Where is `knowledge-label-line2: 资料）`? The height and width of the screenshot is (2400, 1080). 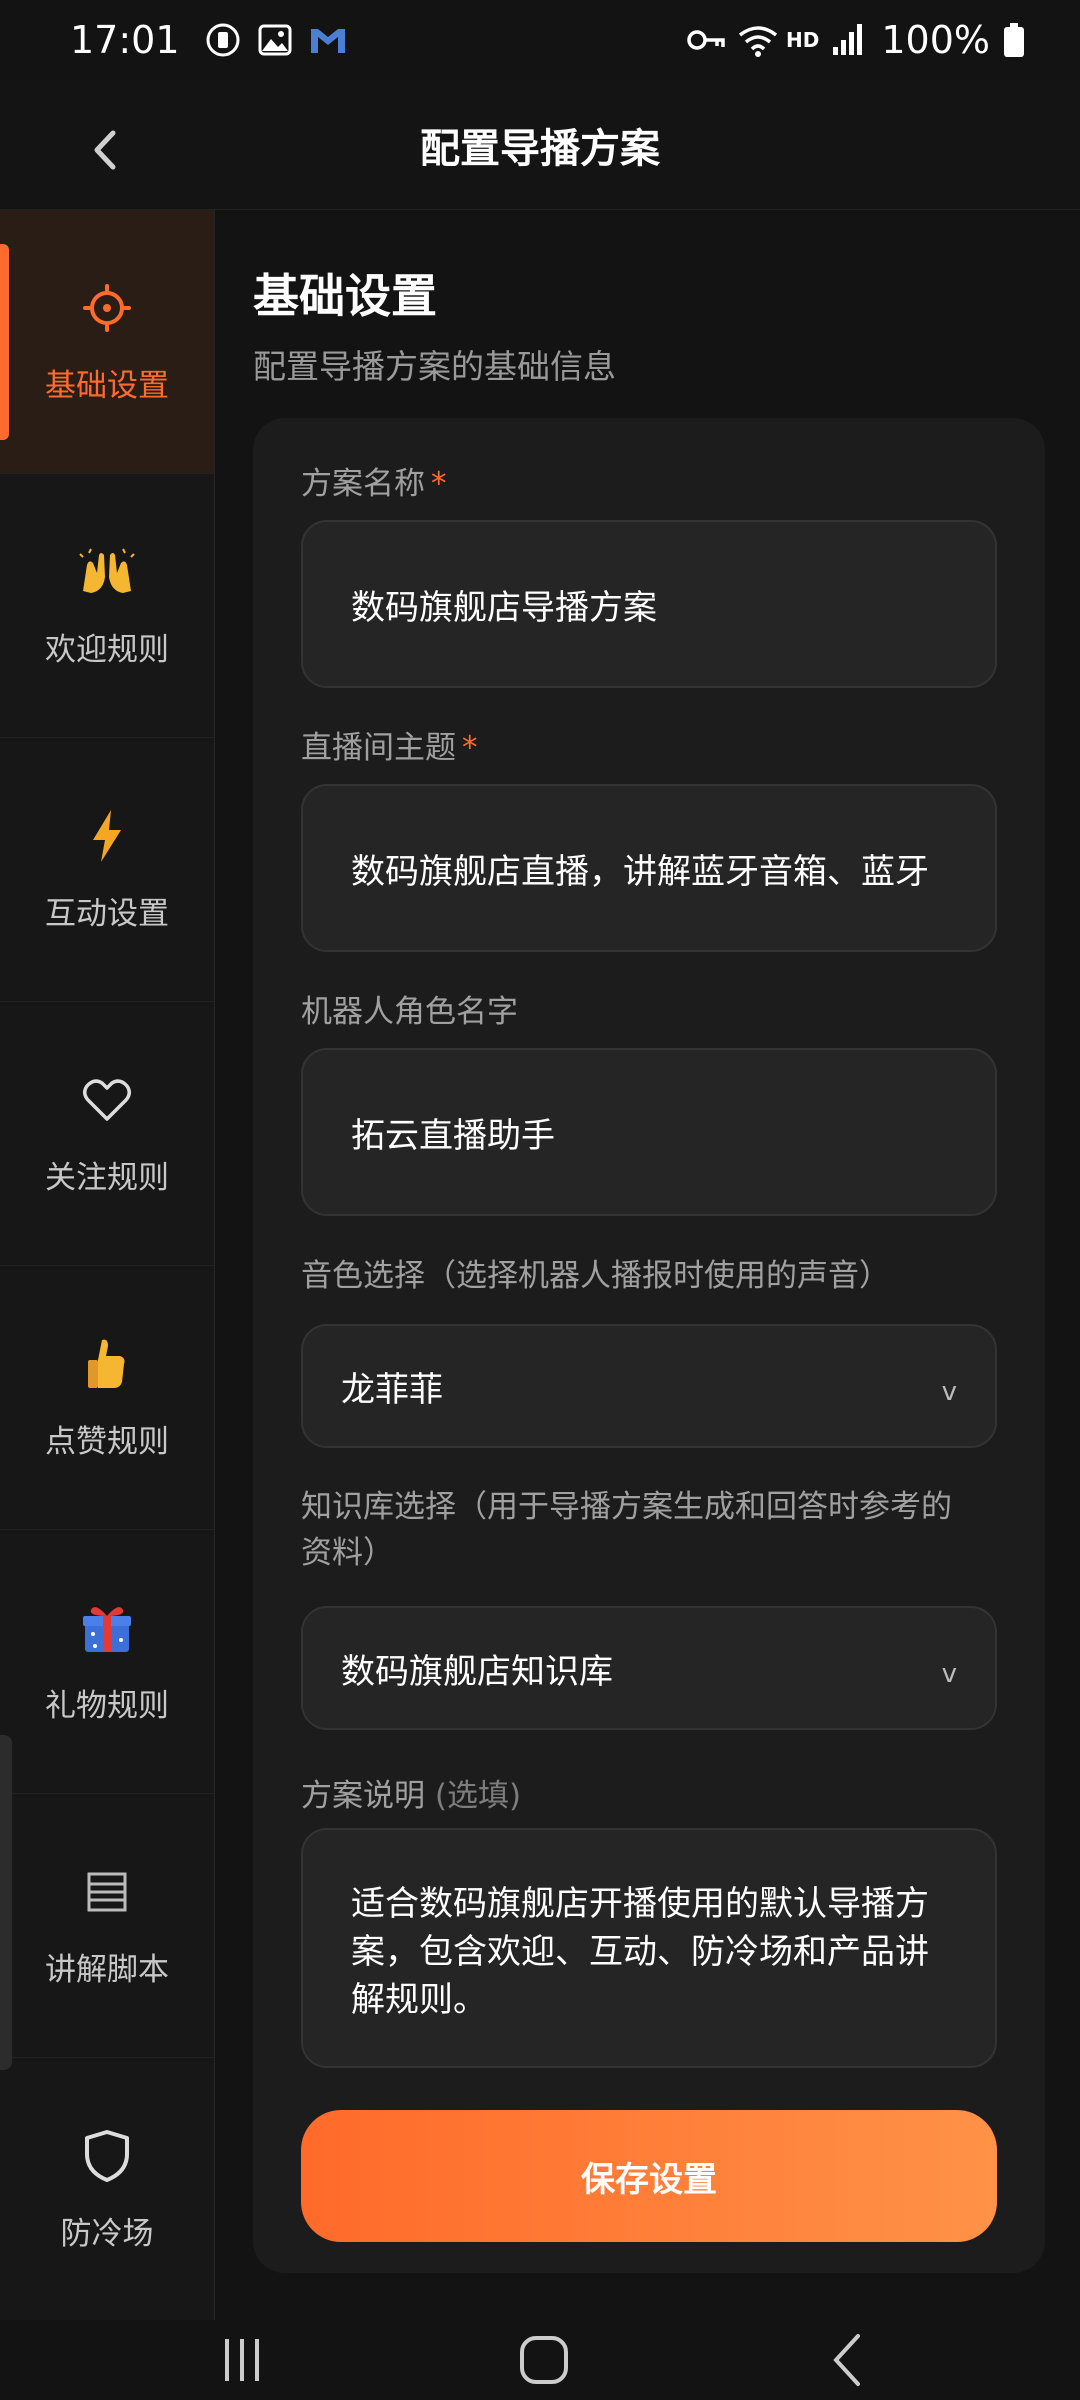 knowledge-label-line2: 资料） is located at coordinates (347, 1553).